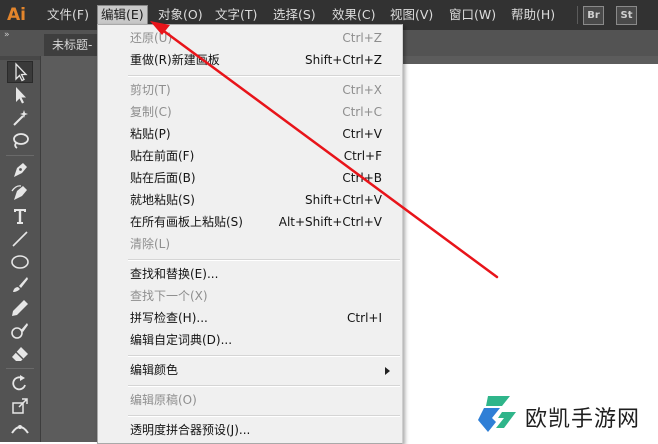 The height and width of the screenshot is (444, 658). Describe the element at coordinates (20, 429) in the screenshot. I see `width-tool-icon` at that location.